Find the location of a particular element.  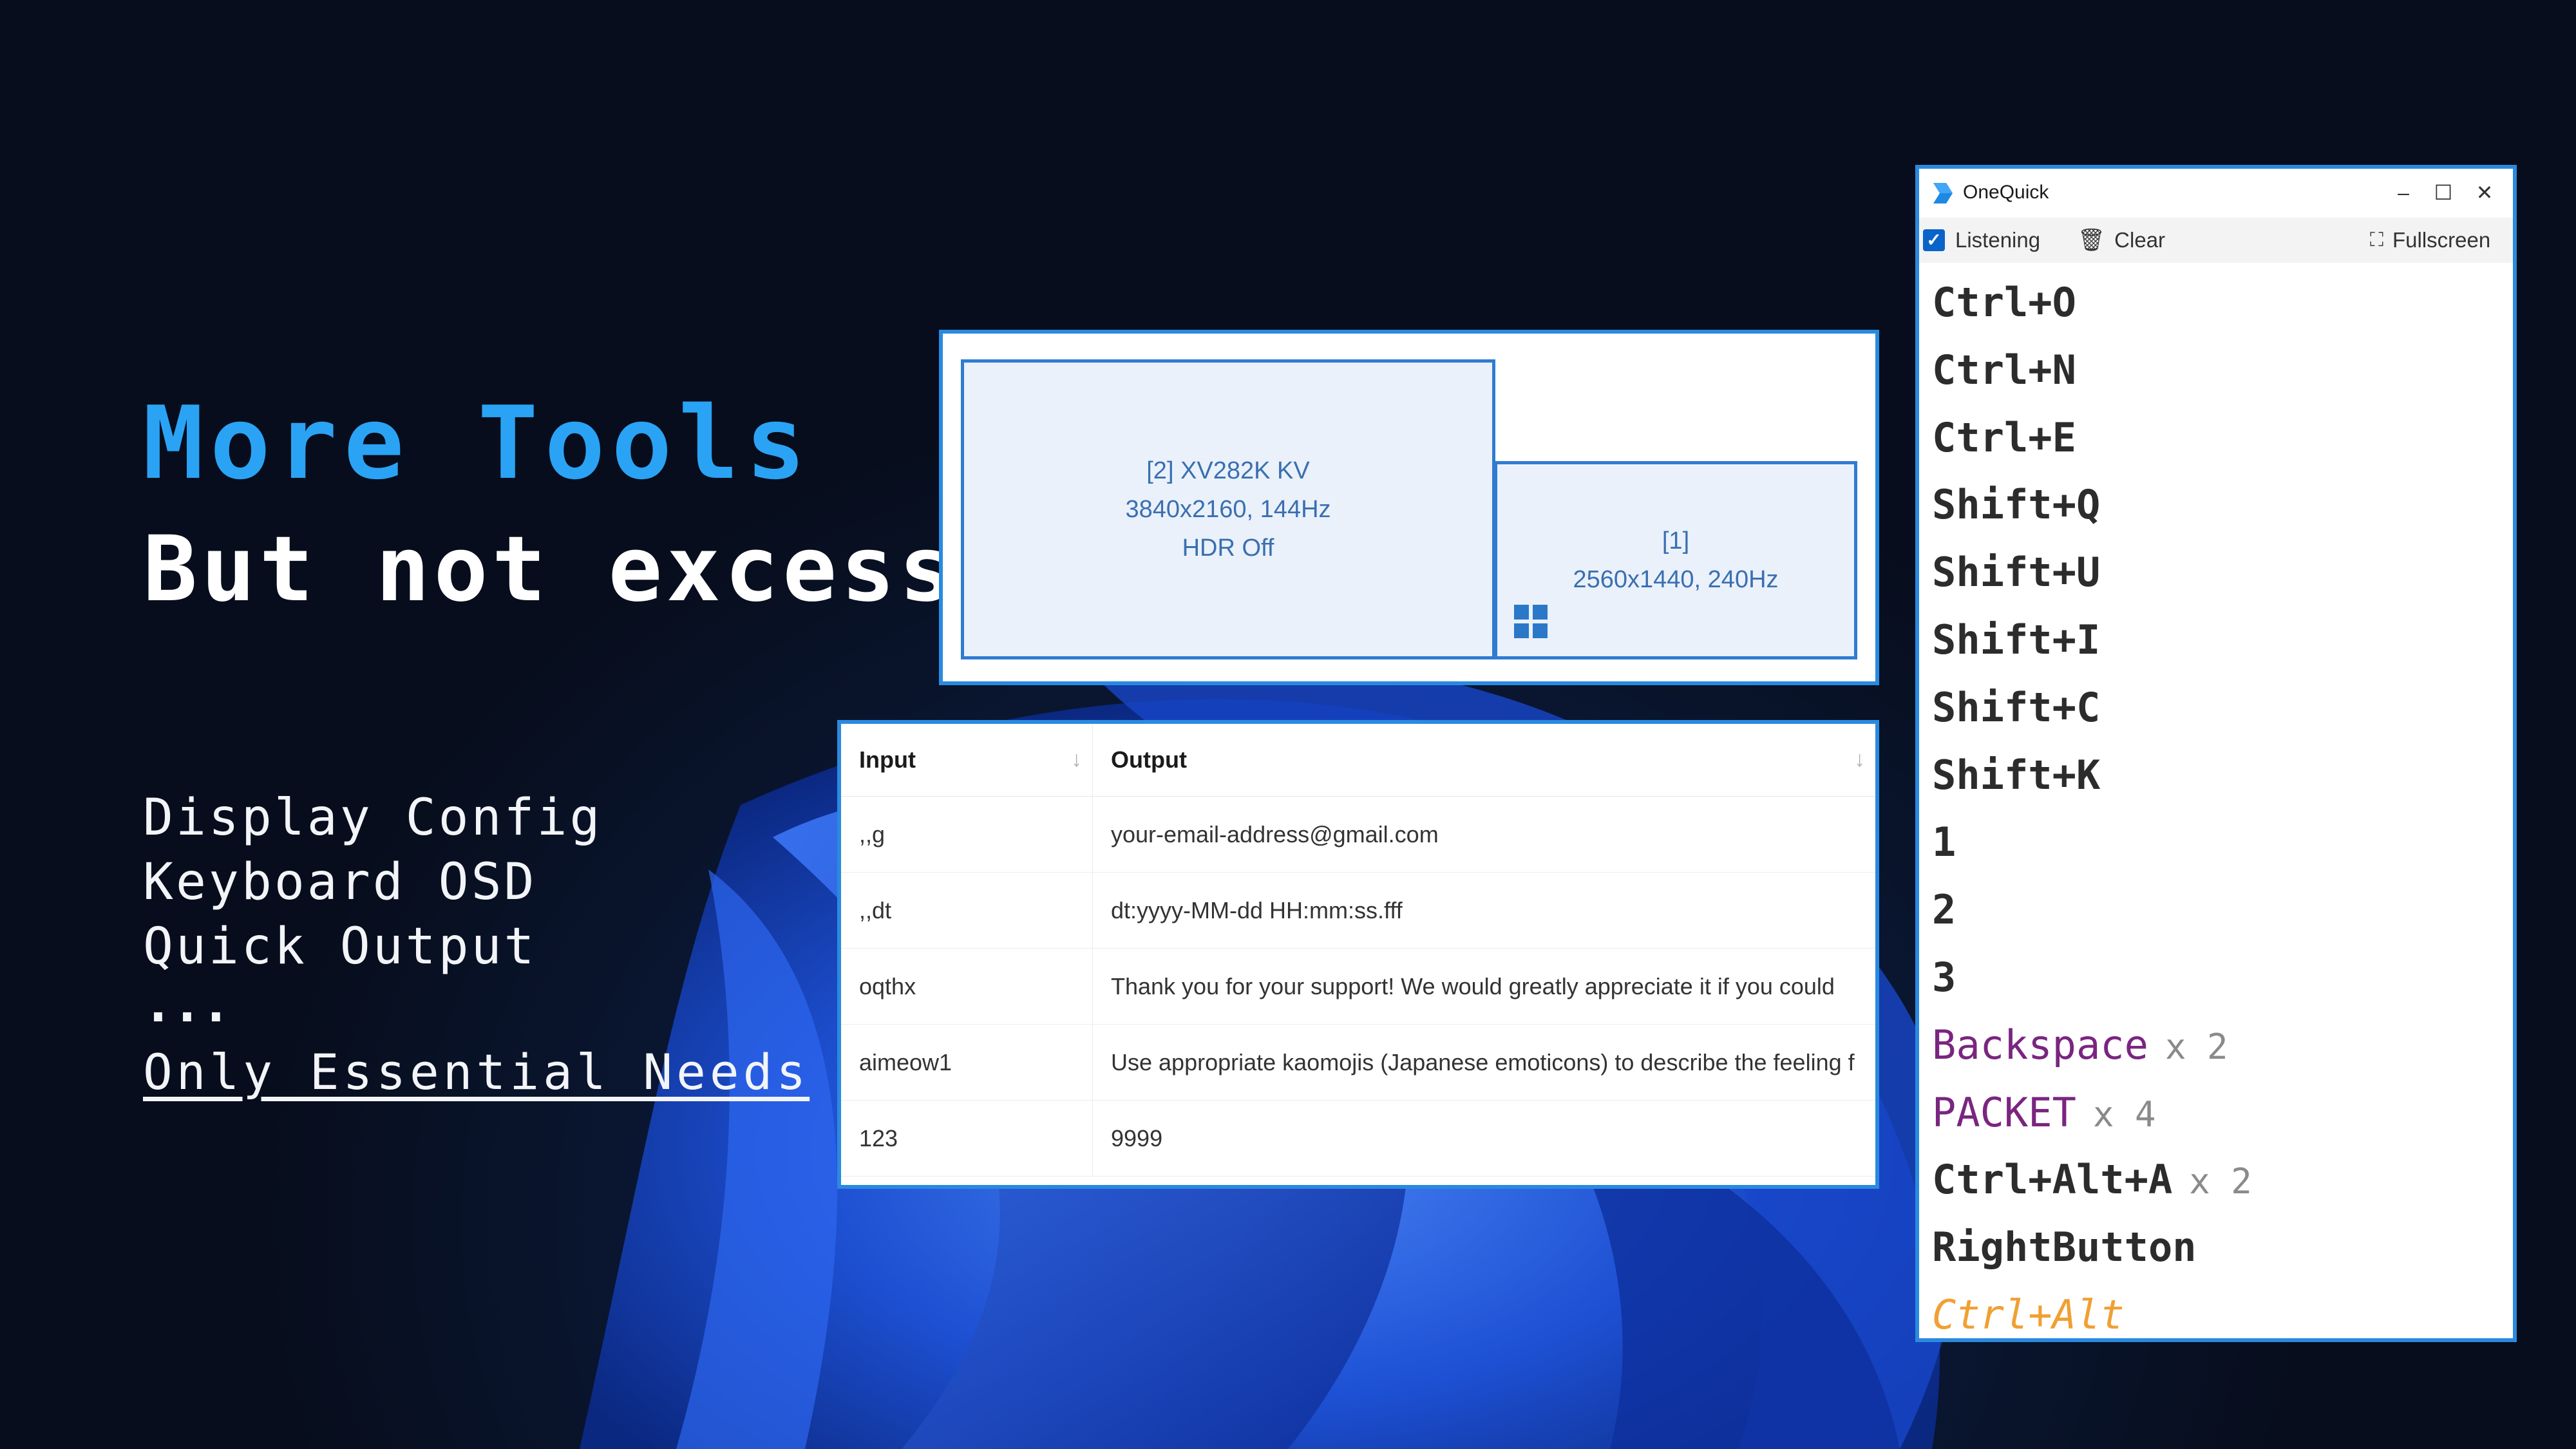

input-cell: aimeow1 is located at coordinates (967, 1062).